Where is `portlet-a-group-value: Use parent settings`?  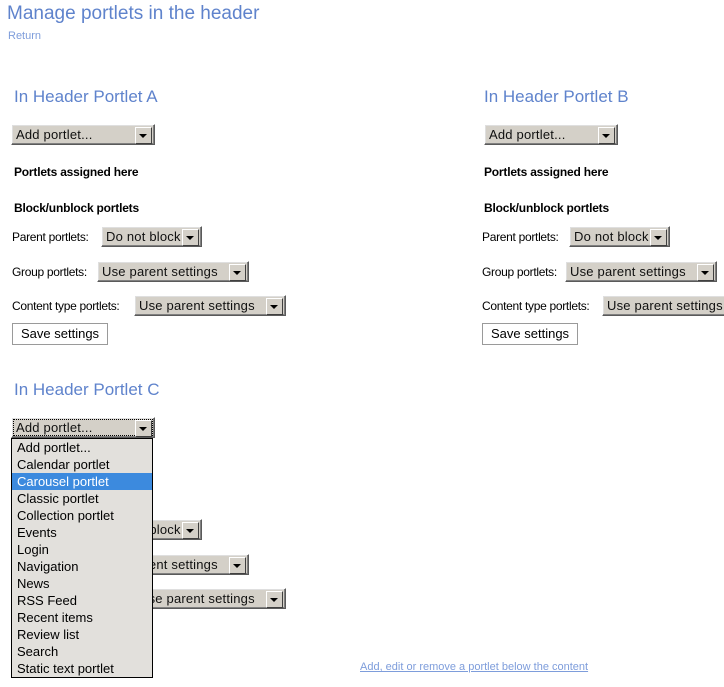 portlet-a-group-value: Use parent settings is located at coordinates (160, 271).